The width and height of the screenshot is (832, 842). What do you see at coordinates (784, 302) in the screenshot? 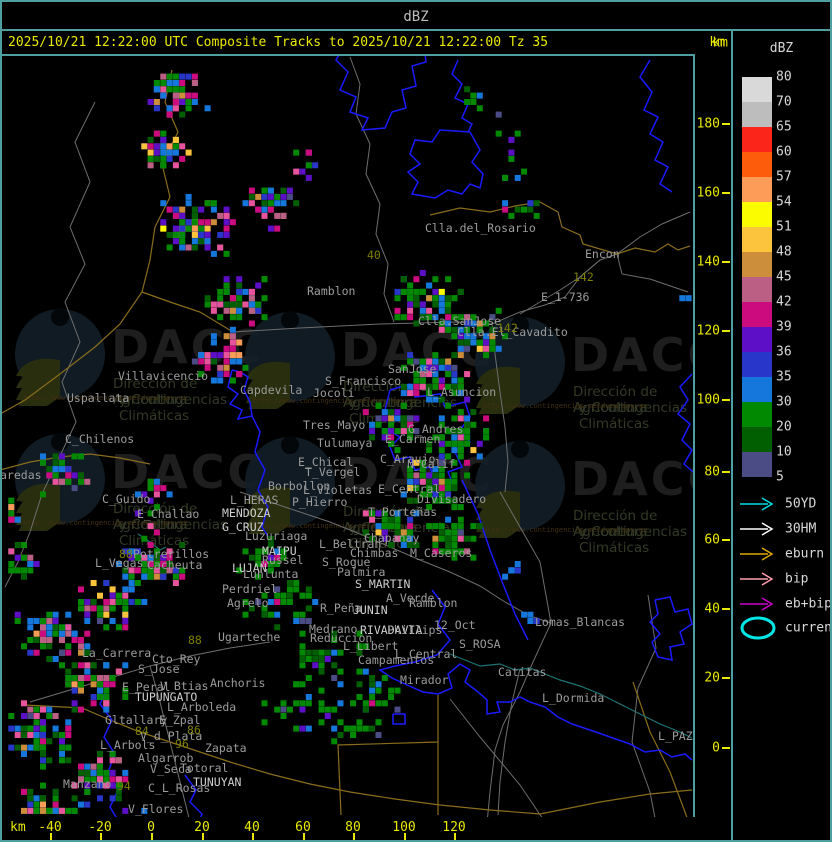
I see `legend-scale-value: 42` at bounding box center [784, 302].